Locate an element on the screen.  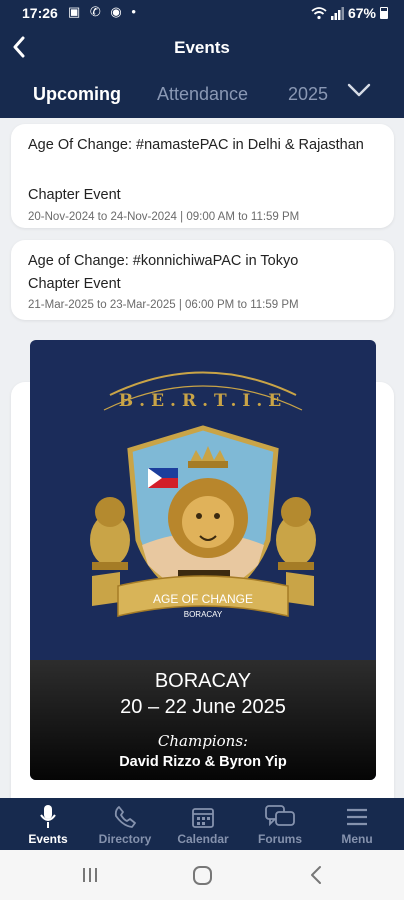
nav-events: Events is located at coordinates (48, 824).